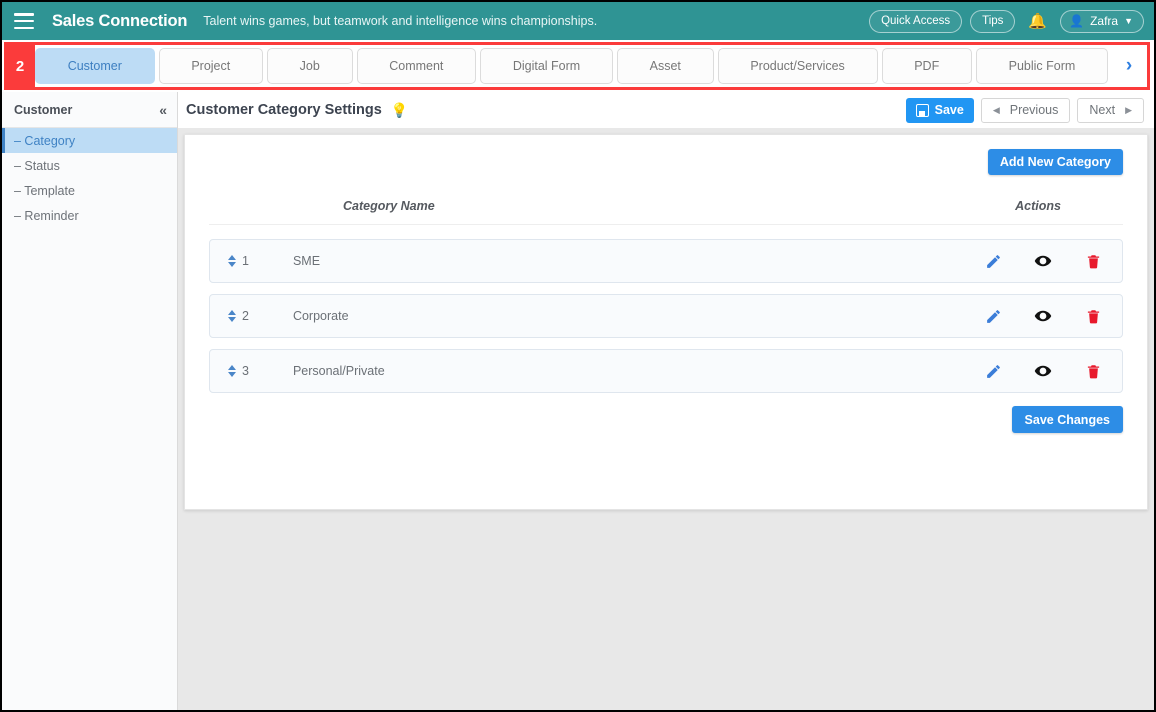 The width and height of the screenshot is (1156, 712). I want to click on collapse-sidebar-icon: «, so click(163, 110).